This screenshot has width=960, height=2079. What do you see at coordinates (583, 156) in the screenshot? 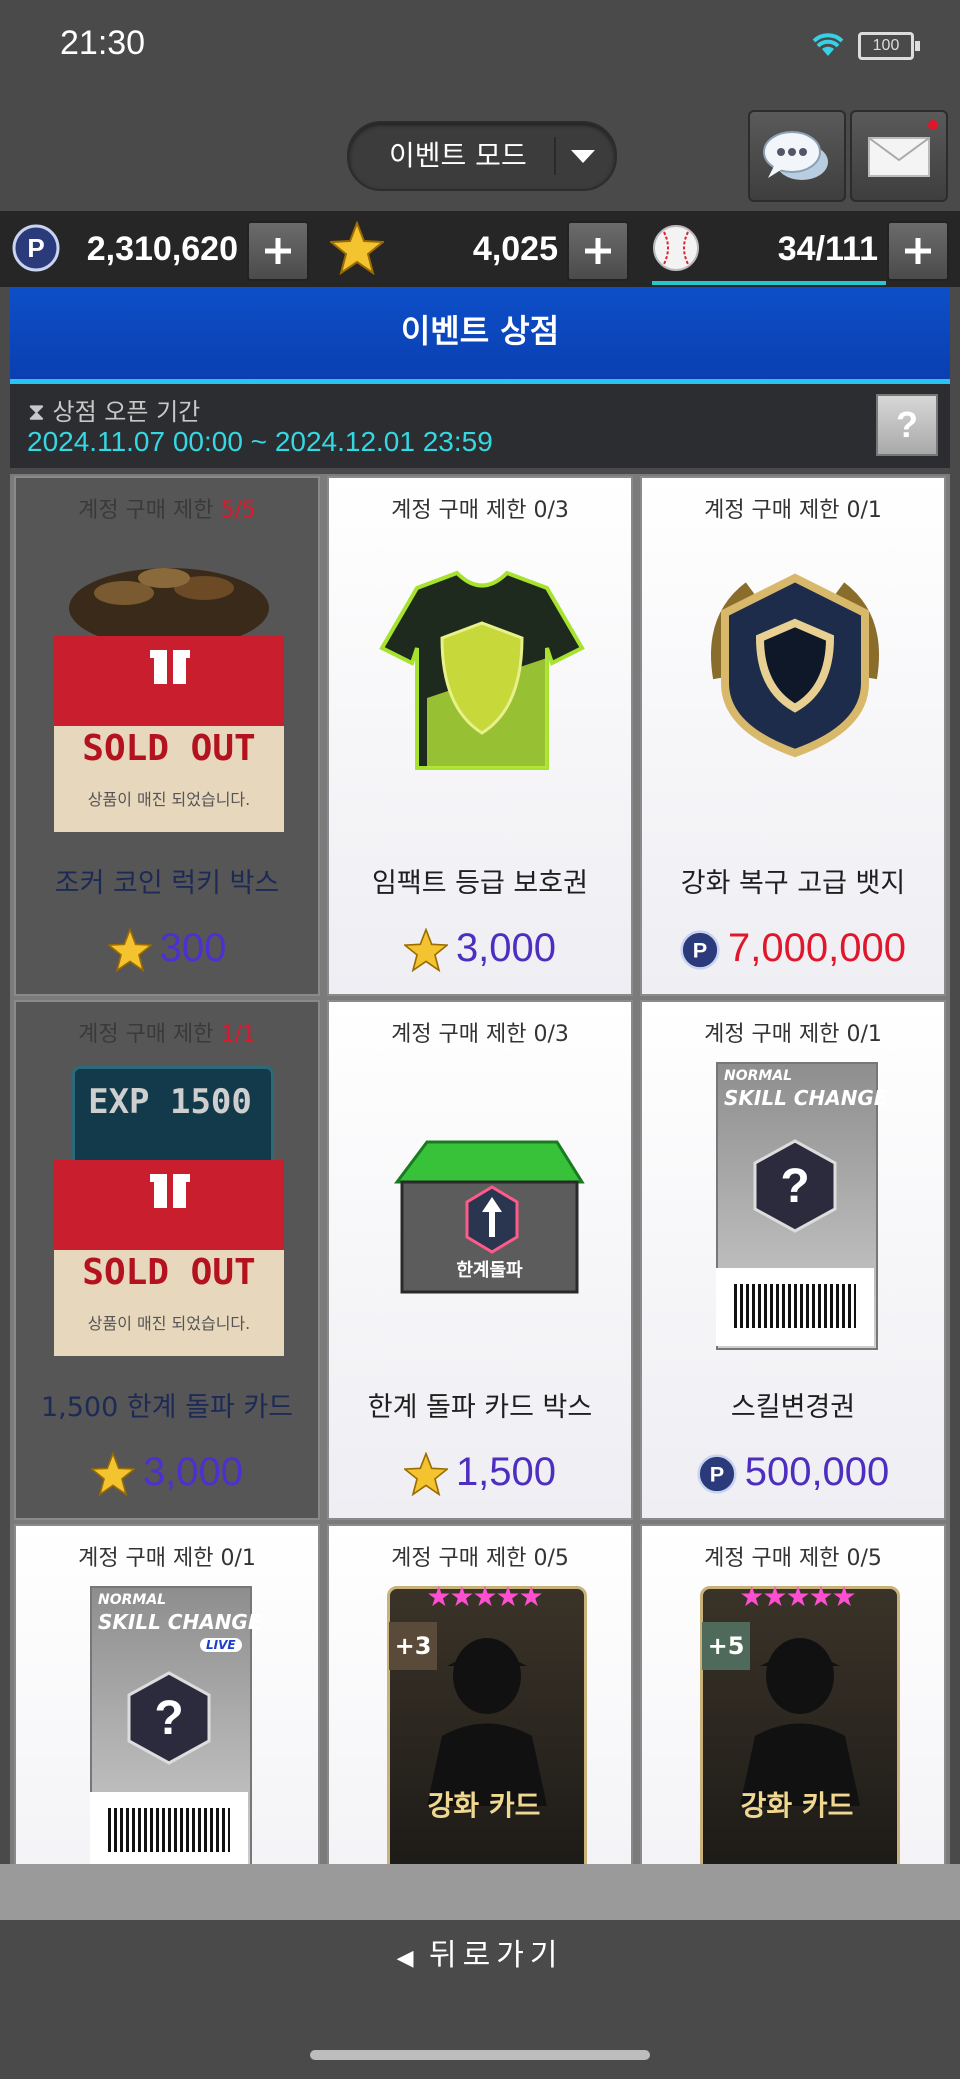
I see `chevron-down-icon` at bounding box center [583, 156].